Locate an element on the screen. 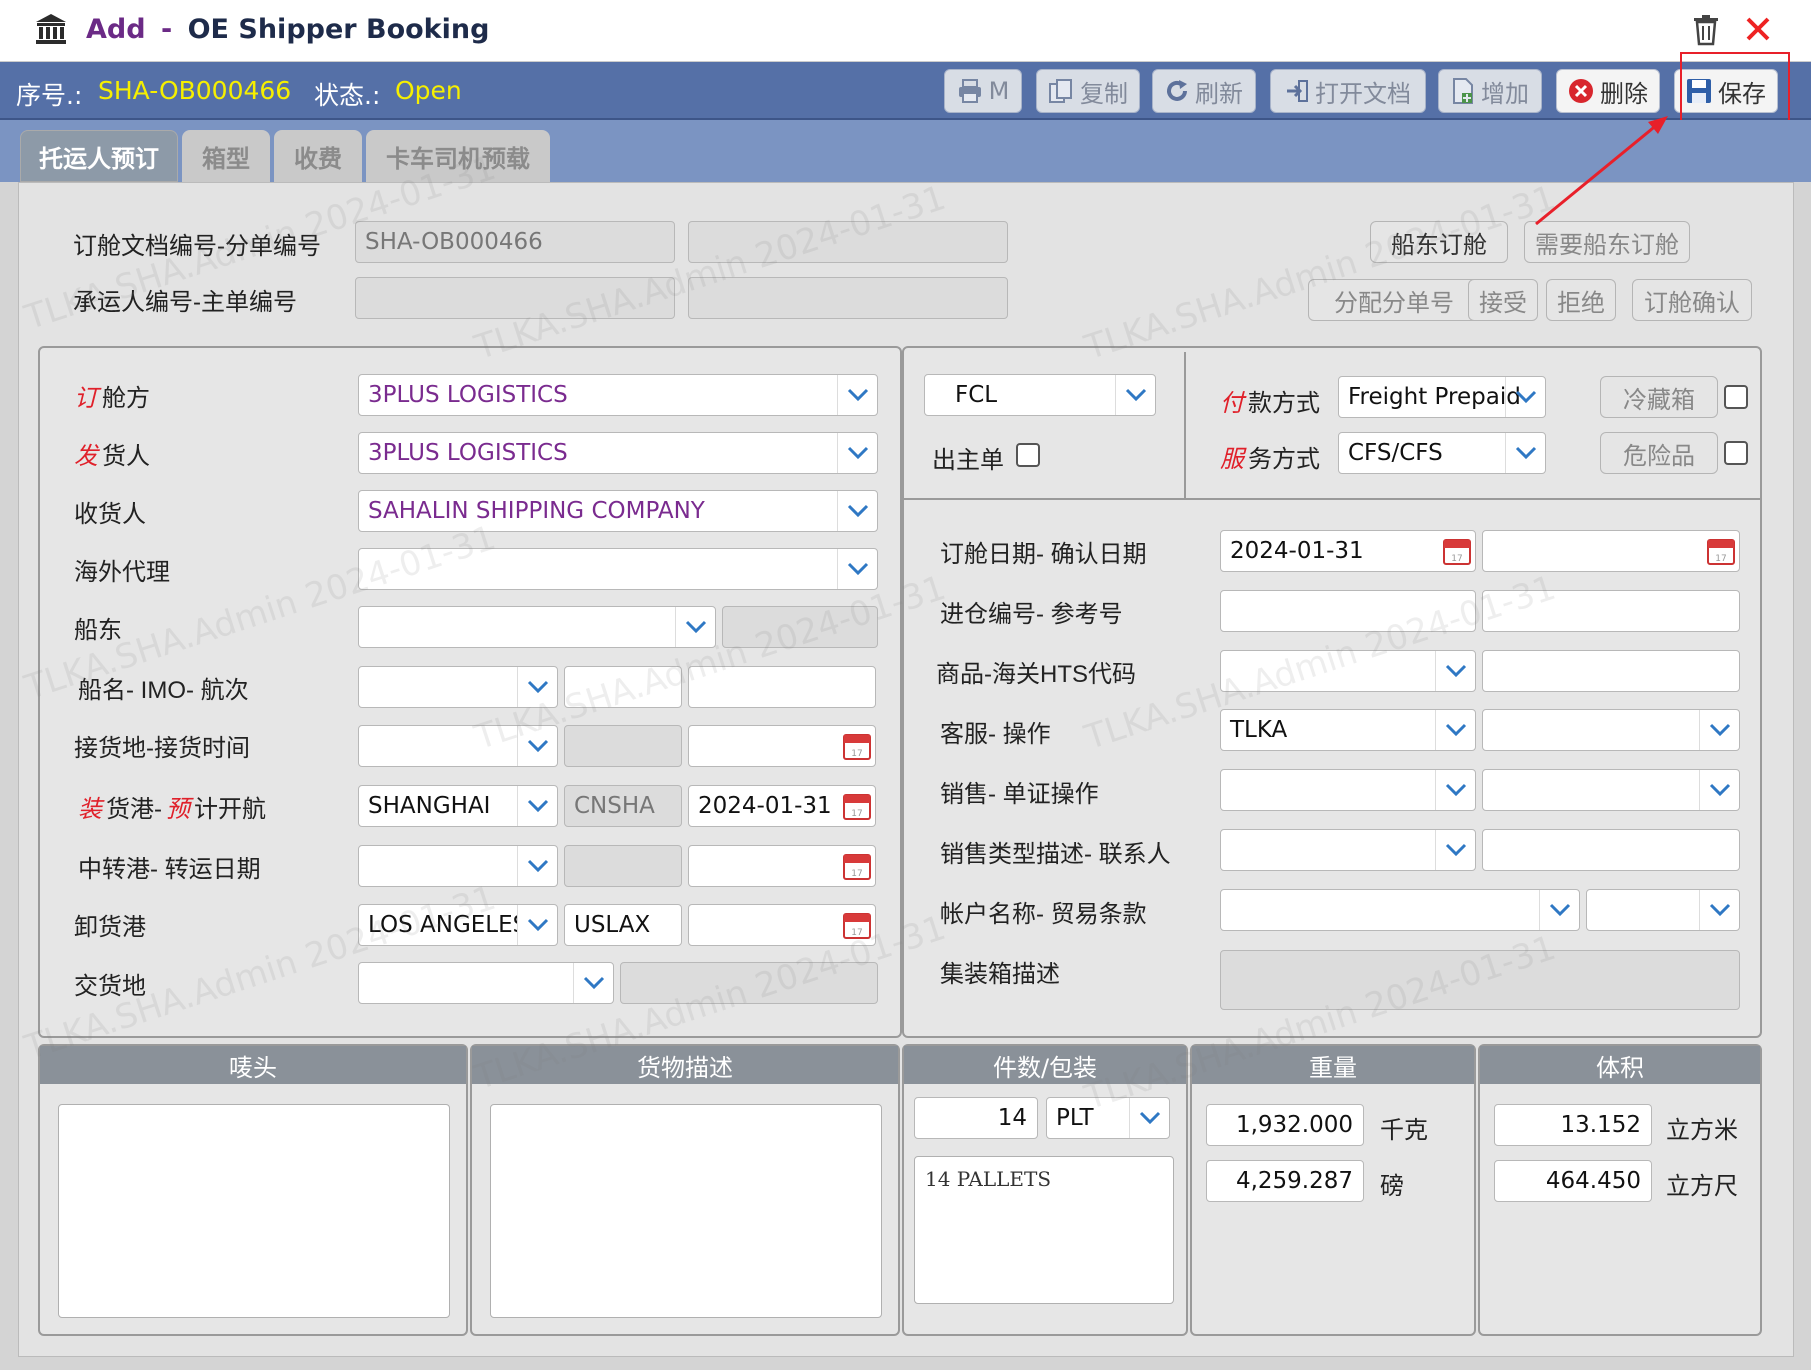 Image resolution: width=1811 pixels, height=1370 pixels. service-type-select: CFS/CFS is located at coordinates (1442, 453).